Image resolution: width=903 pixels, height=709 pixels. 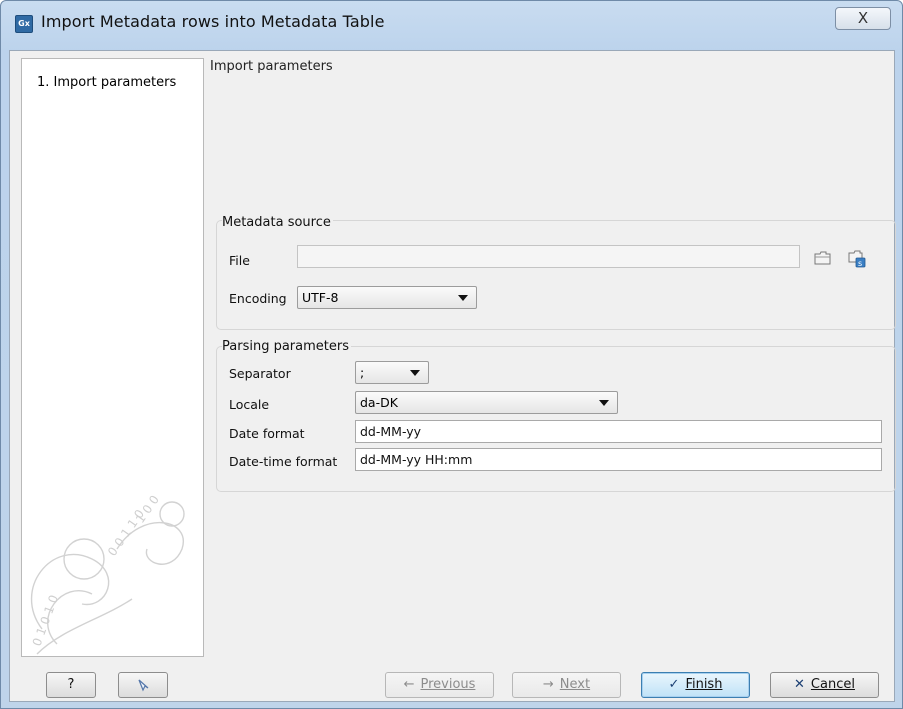 I want to click on encoding-select-value: UTF-8, so click(x=320, y=297).